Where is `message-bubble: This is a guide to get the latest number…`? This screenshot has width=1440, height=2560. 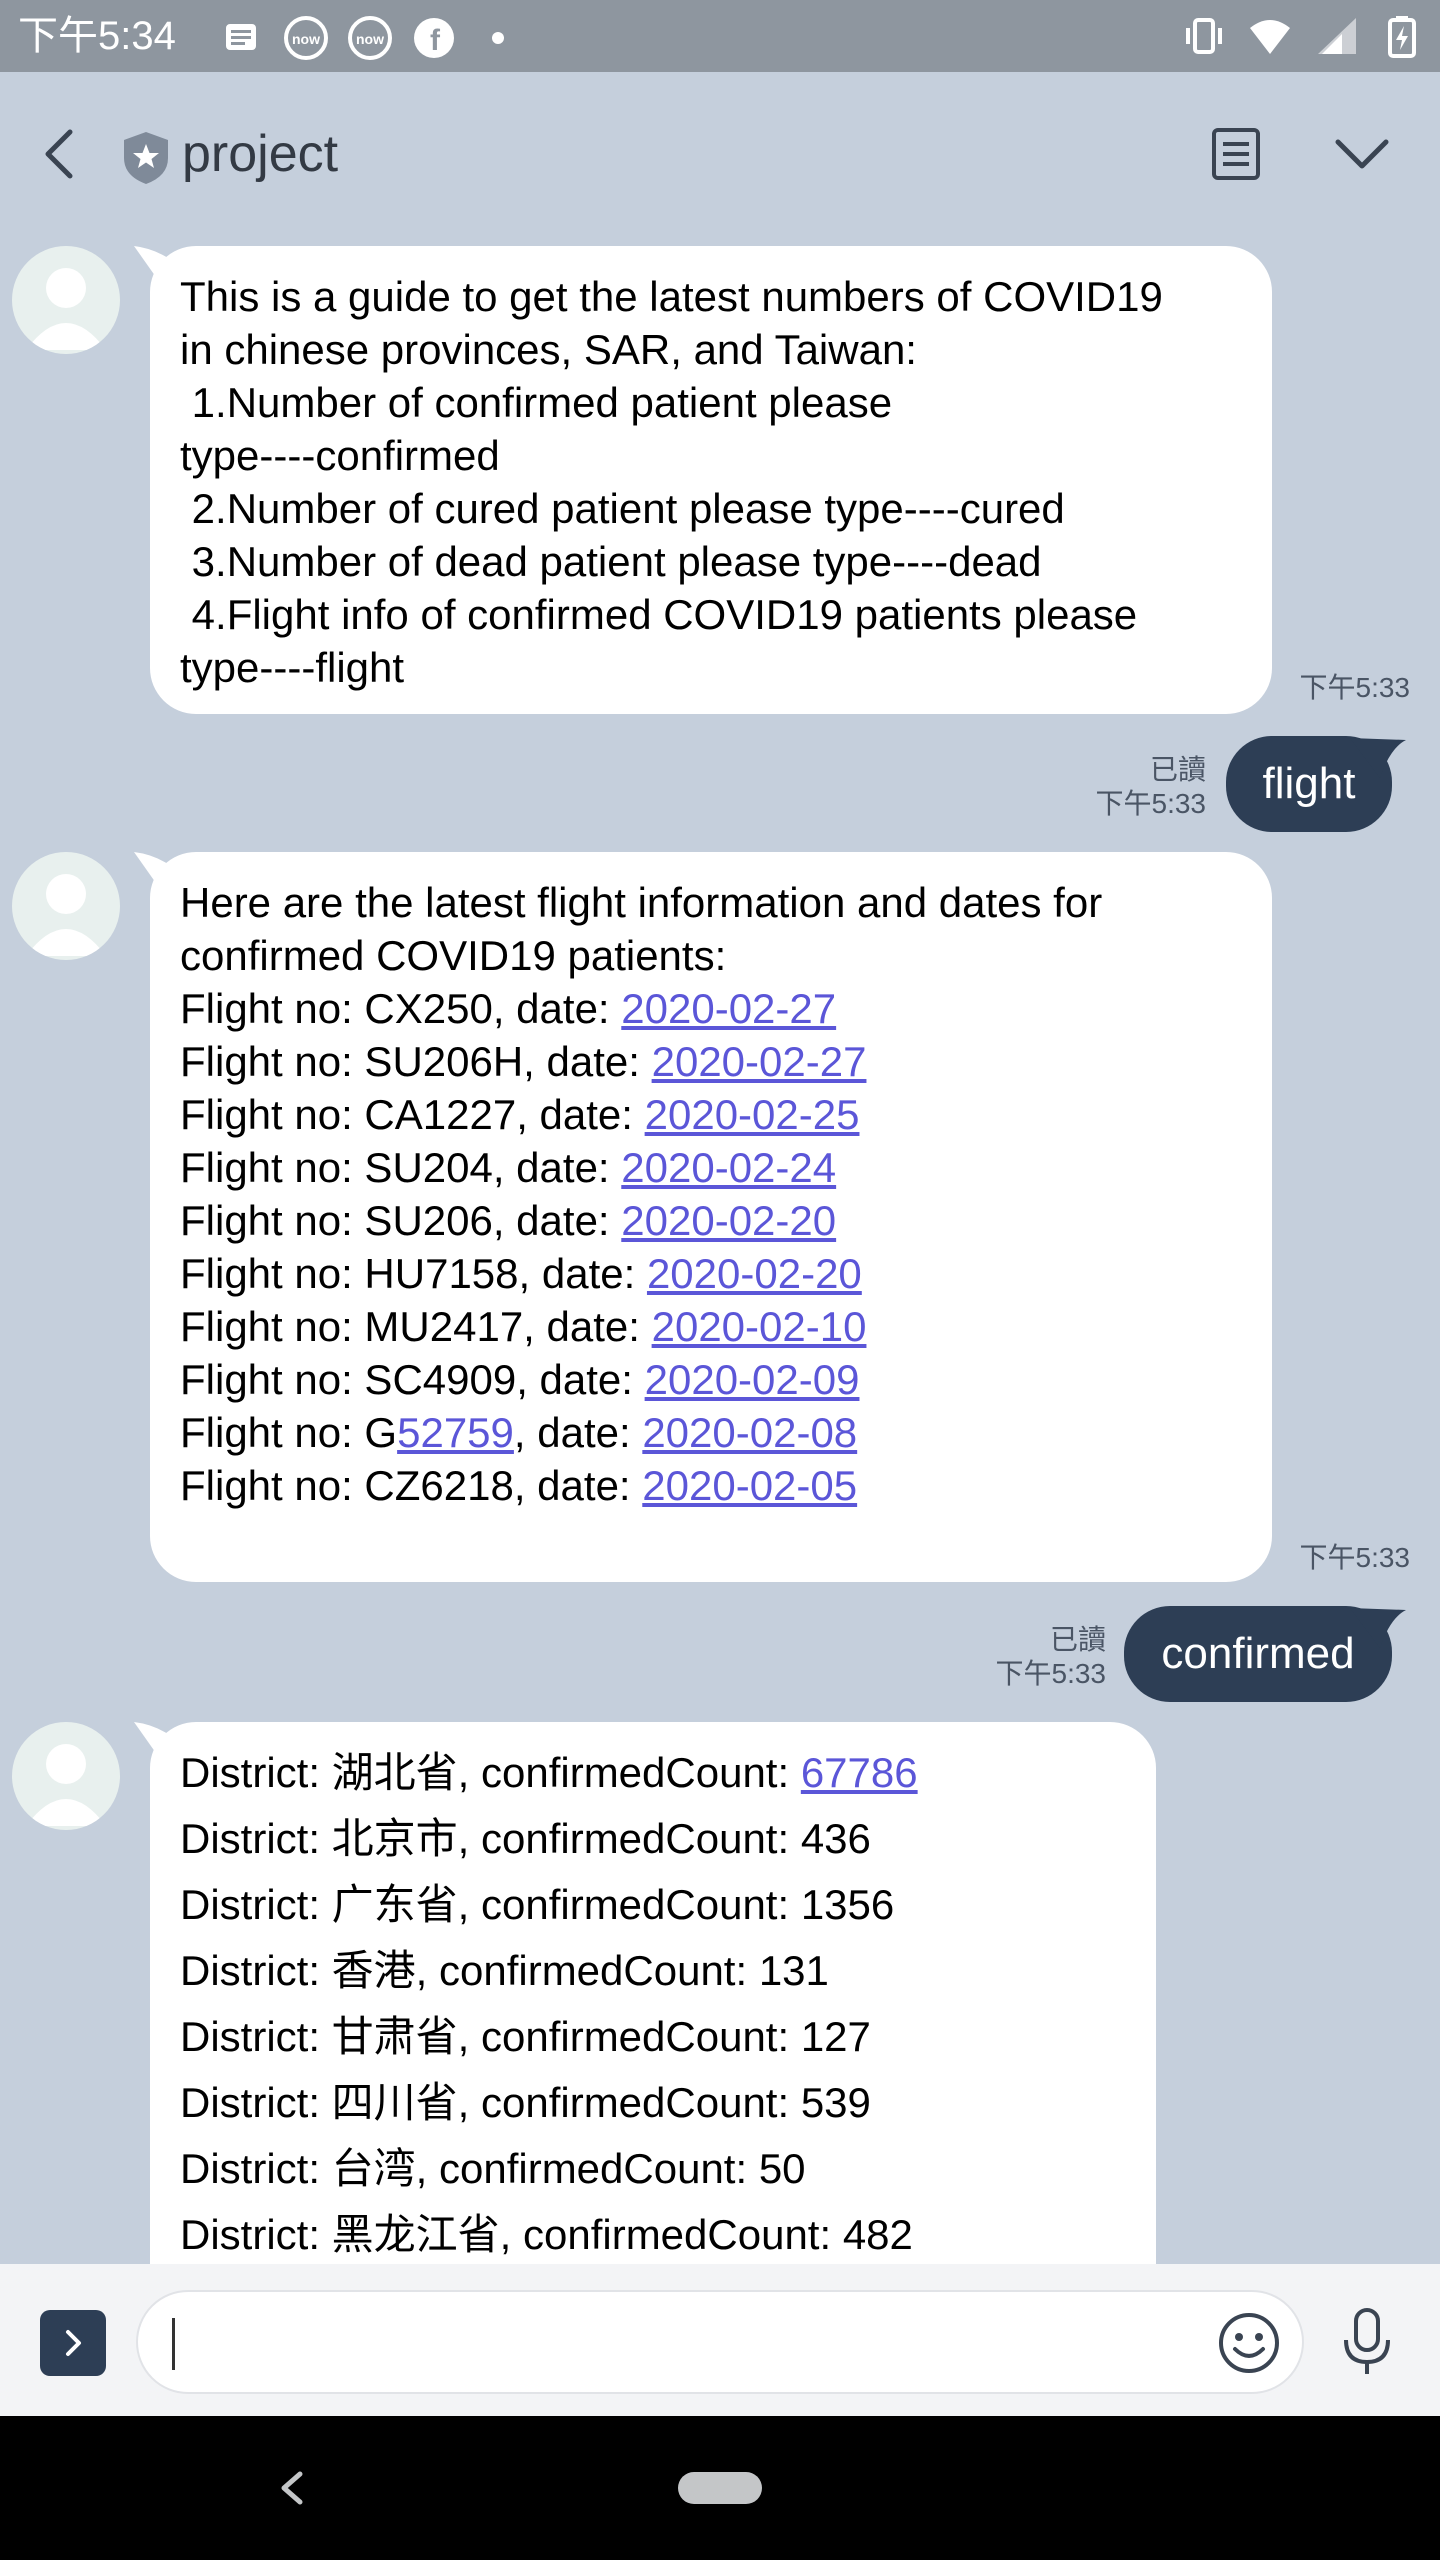
message-bubble: This is a guide to get the latest number… is located at coordinates (711, 480).